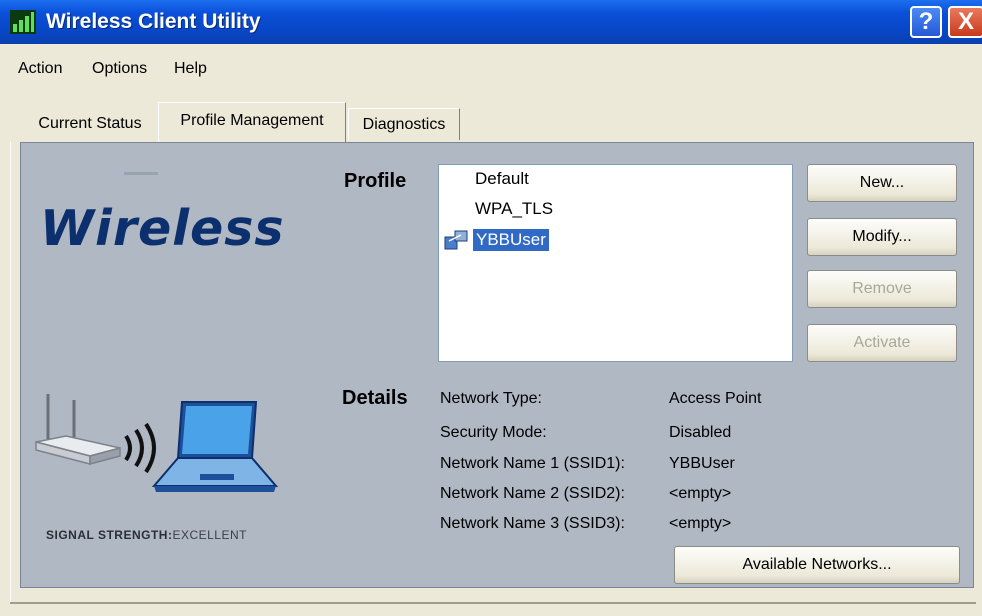  What do you see at coordinates (141, 173) in the screenshot?
I see `logo-accent` at bounding box center [141, 173].